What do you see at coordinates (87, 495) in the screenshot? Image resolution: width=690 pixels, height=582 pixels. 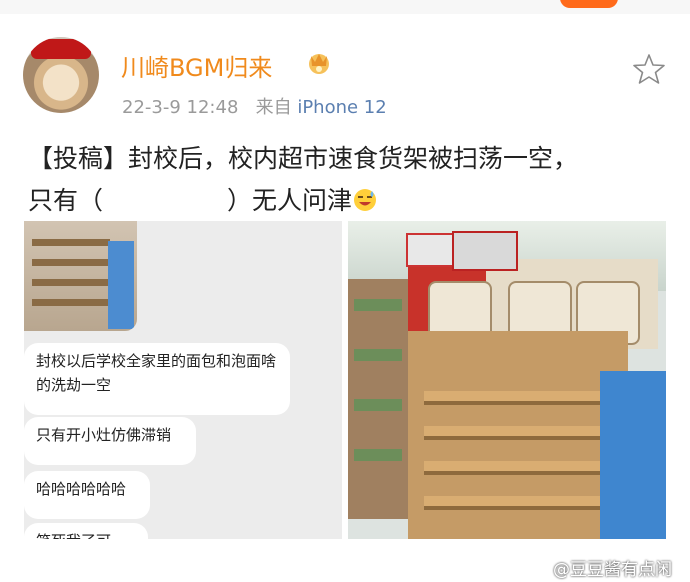 I see `chat-message: 哈哈哈哈哈哈` at bounding box center [87, 495].